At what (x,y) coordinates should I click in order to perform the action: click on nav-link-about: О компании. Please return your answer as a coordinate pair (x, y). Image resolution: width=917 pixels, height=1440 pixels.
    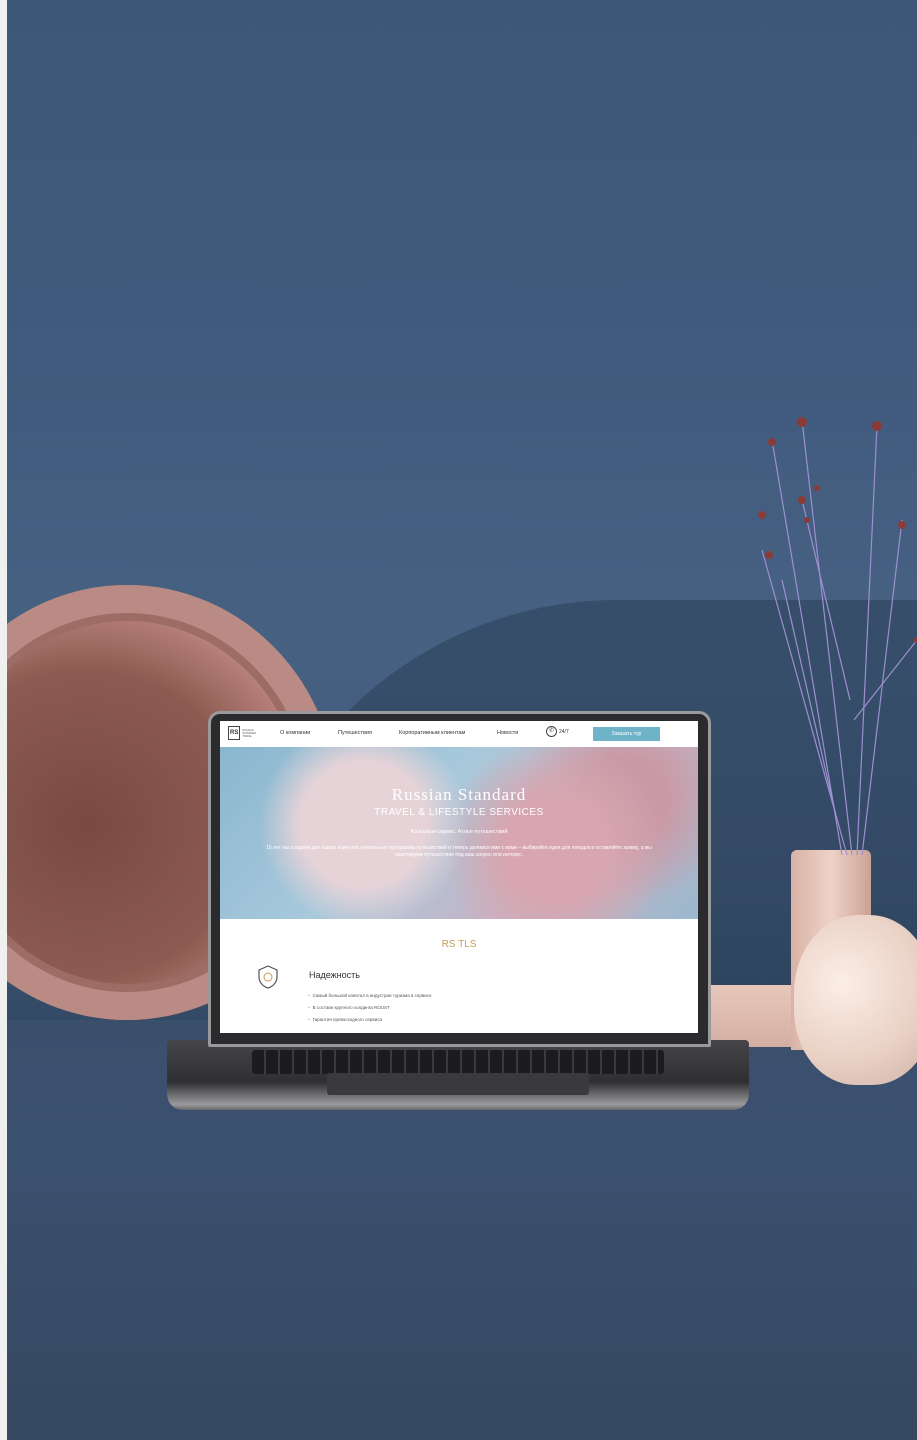
    Looking at the image, I should click on (295, 733).